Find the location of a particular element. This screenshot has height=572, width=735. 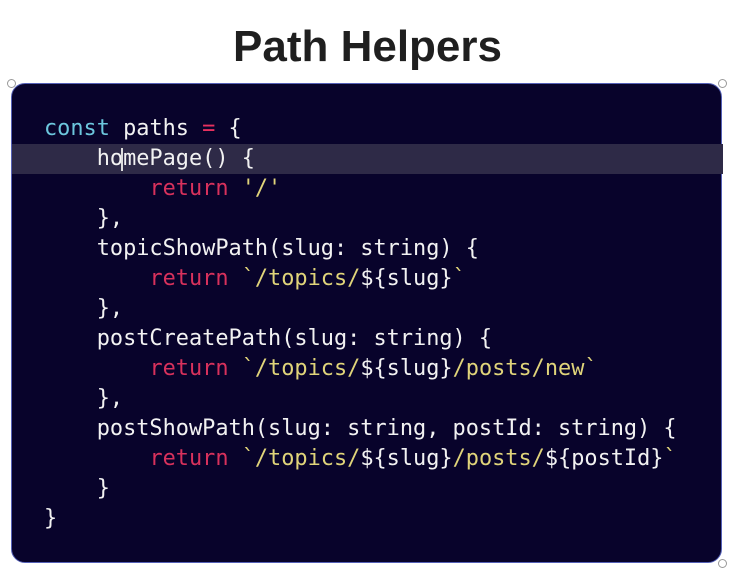

code-line: return `/topics/${slug}/posts/${postId}` is located at coordinates (383, 459).